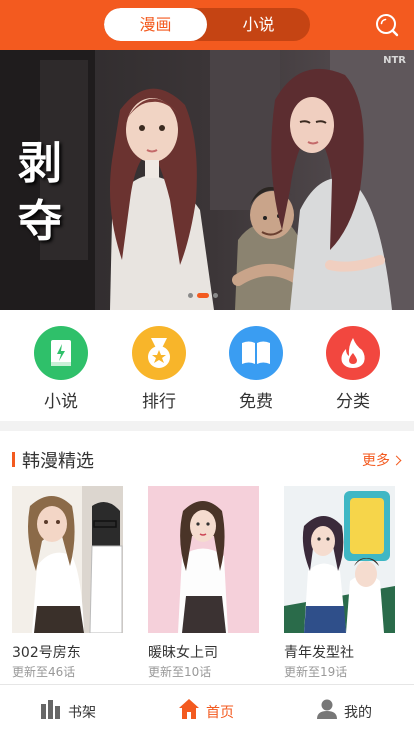 This screenshot has height=736, width=414. What do you see at coordinates (82, 713) in the screenshot?
I see `nav-label: 书架` at bounding box center [82, 713].